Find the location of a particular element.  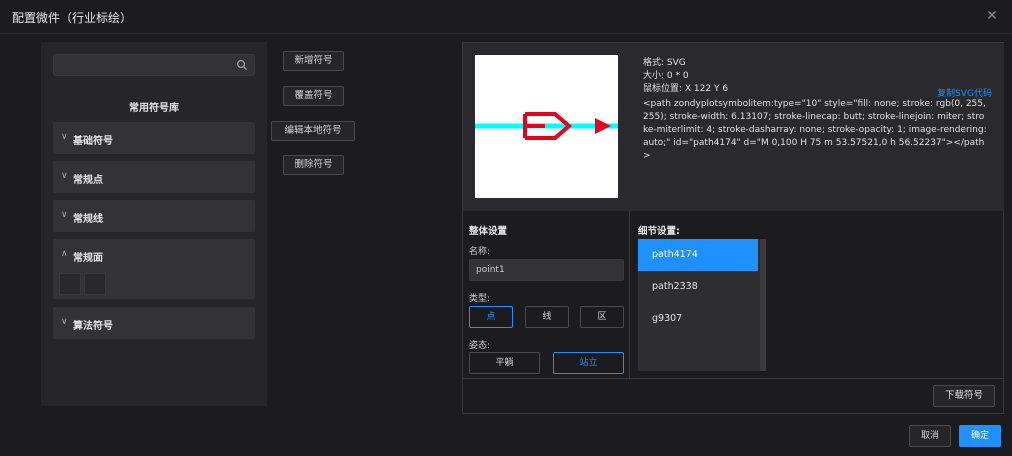

group-label: 常规面 is located at coordinates (88, 258).